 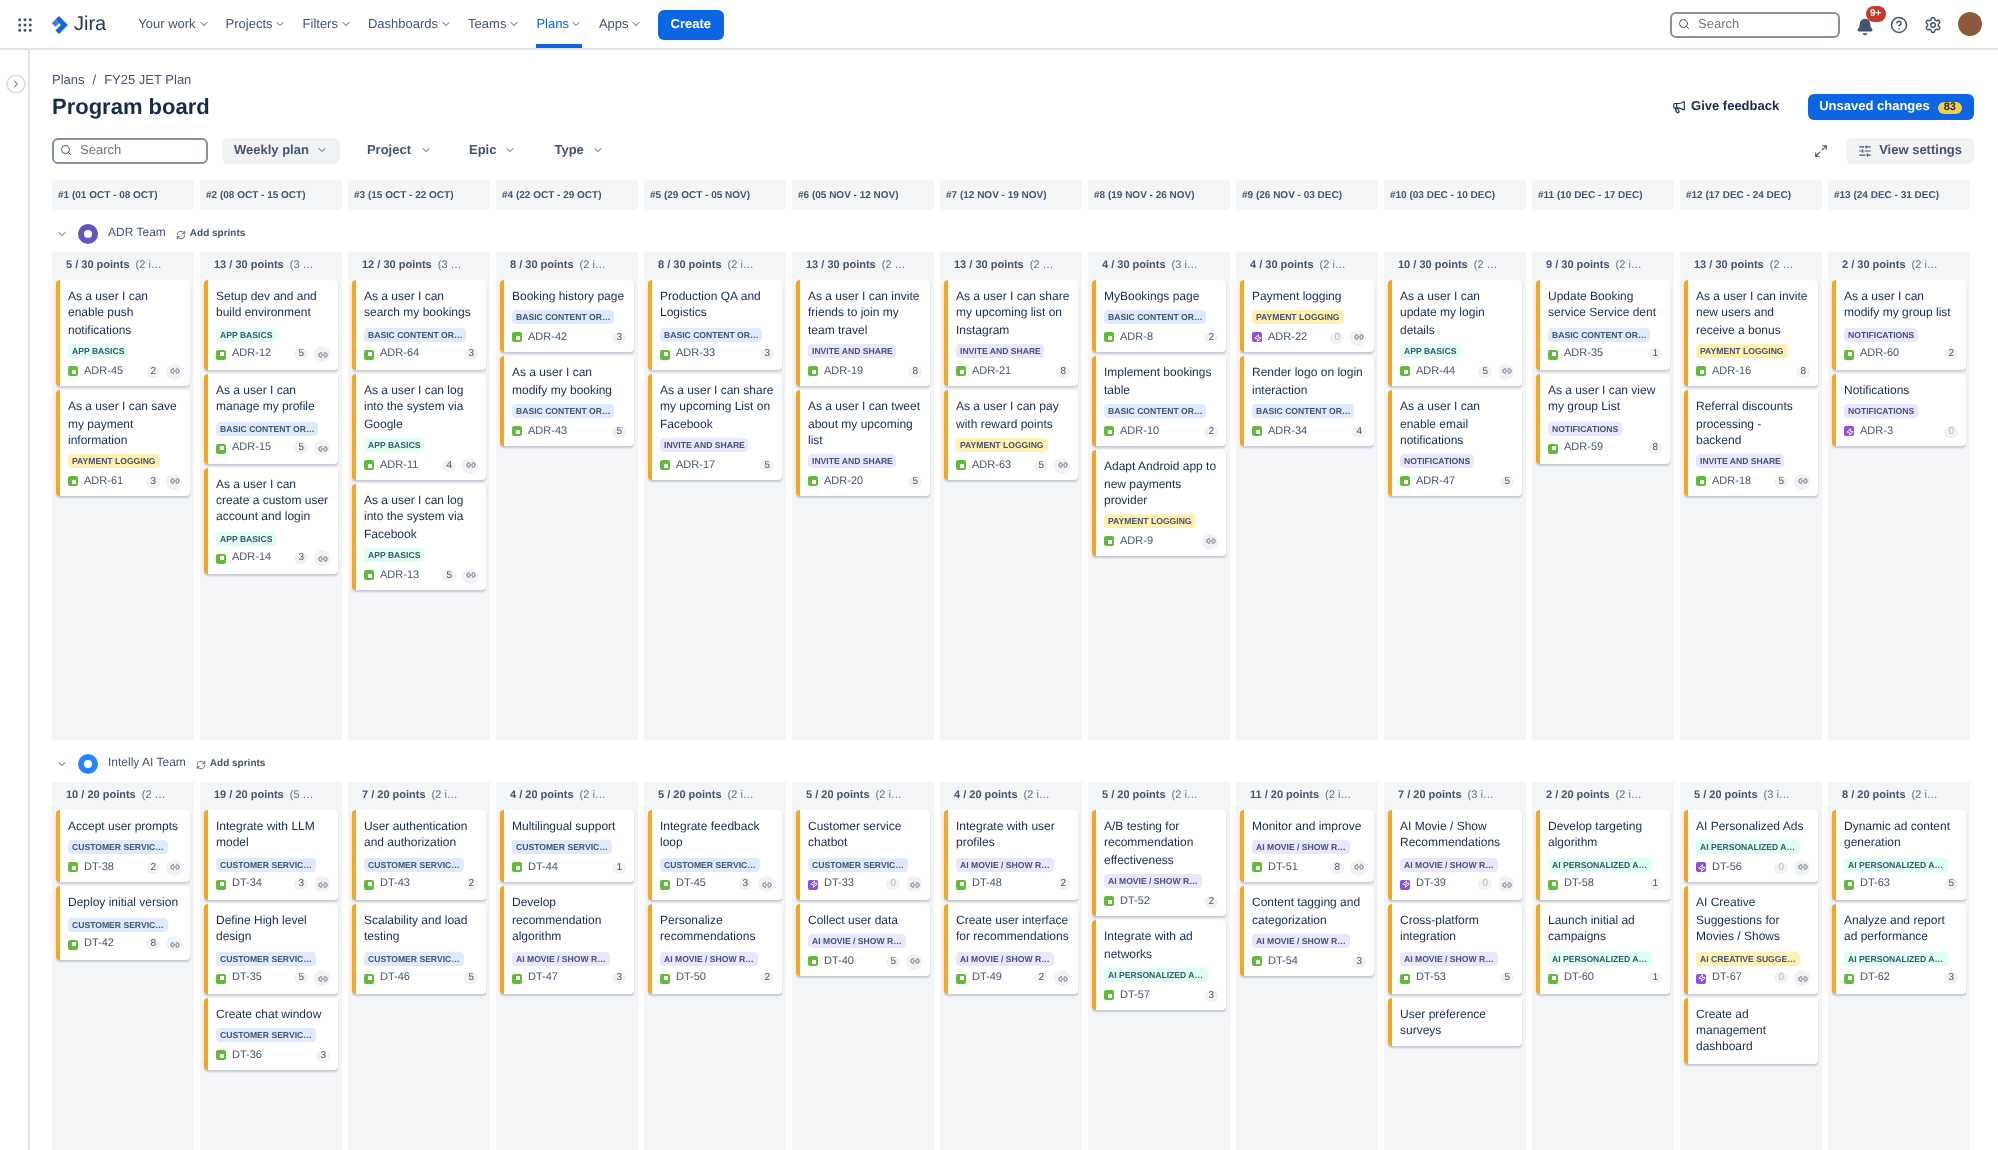 I want to click on settings-icon, so click(x=1933, y=24).